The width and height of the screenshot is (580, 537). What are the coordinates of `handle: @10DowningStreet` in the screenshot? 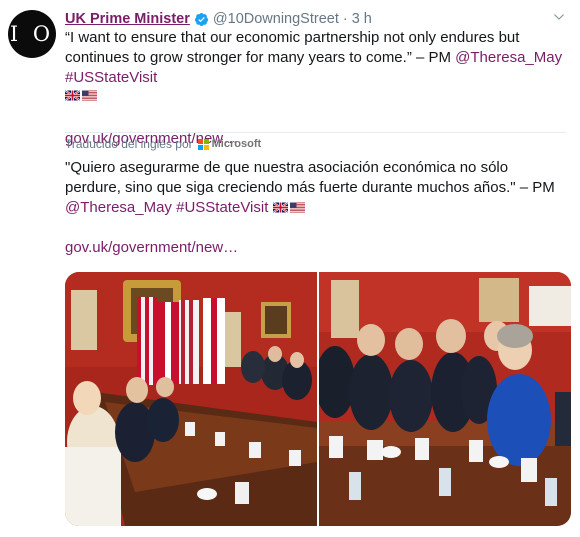 It's located at (276, 19).